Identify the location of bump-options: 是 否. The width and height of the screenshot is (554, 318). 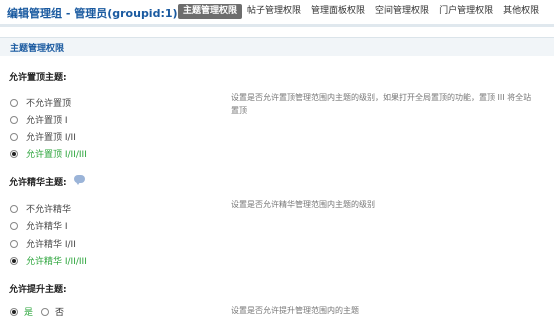
(41, 311).